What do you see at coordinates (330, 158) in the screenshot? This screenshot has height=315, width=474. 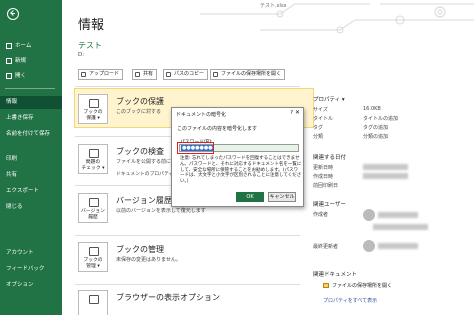 I see `dates-heading: 関連する日付` at bounding box center [330, 158].